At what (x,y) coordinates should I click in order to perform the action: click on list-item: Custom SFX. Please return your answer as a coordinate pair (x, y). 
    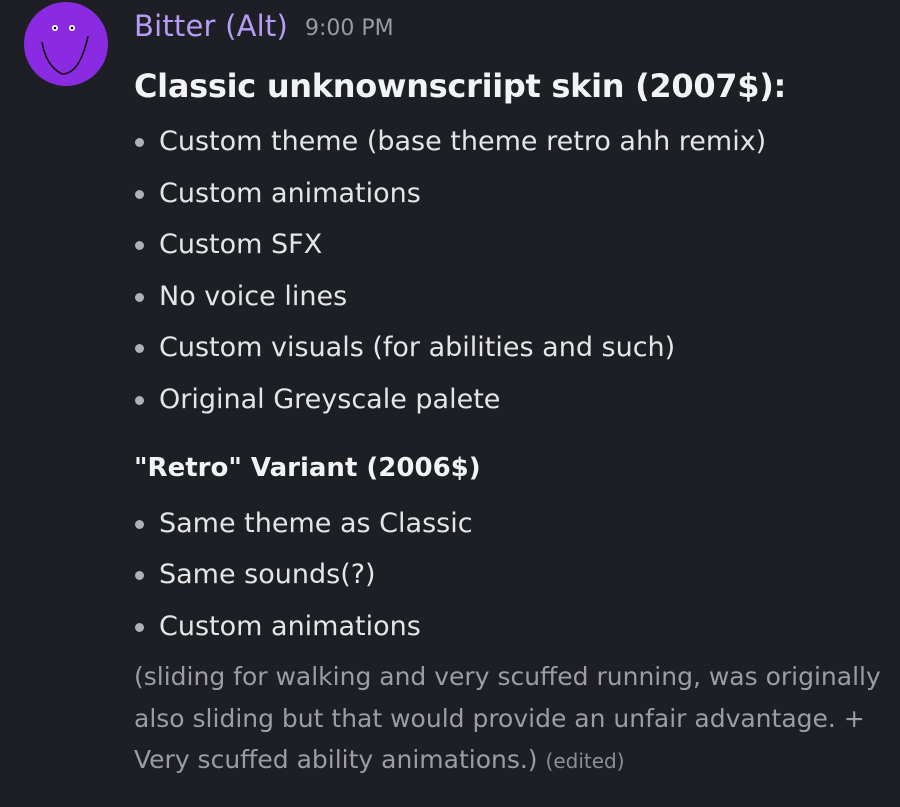
    Looking at the image, I should click on (509, 245).